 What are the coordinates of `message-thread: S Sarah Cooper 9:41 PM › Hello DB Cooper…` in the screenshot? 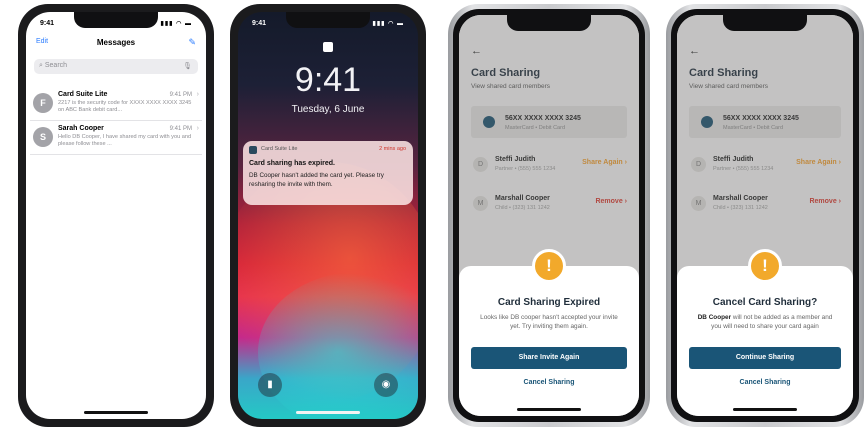 It's located at (116, 138).